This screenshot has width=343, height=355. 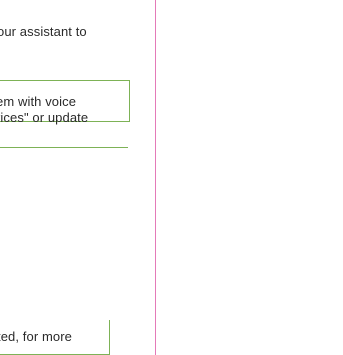 What do you see at coordinates (44, 117) in the screenshot?
I see `info-card-line-2: rices" or update` at bounding box center [44, 117].